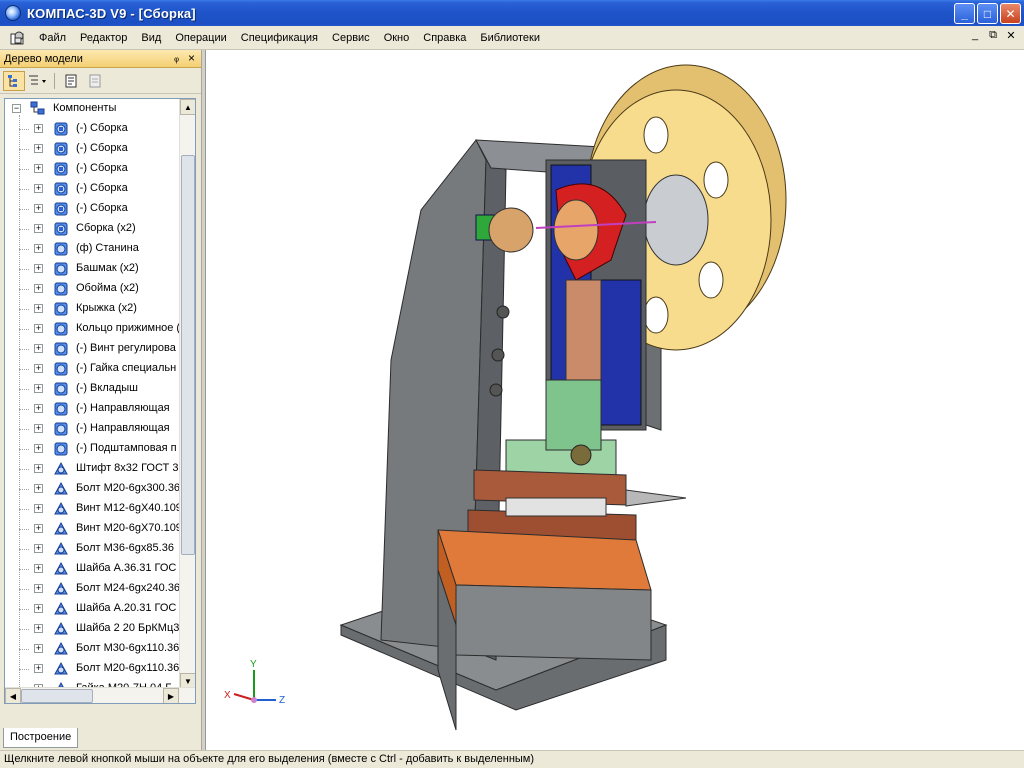 The height and width of the screenshot is (768, 1024). I want to click on tree-item: + Сборка (x2), so click(92, 229).